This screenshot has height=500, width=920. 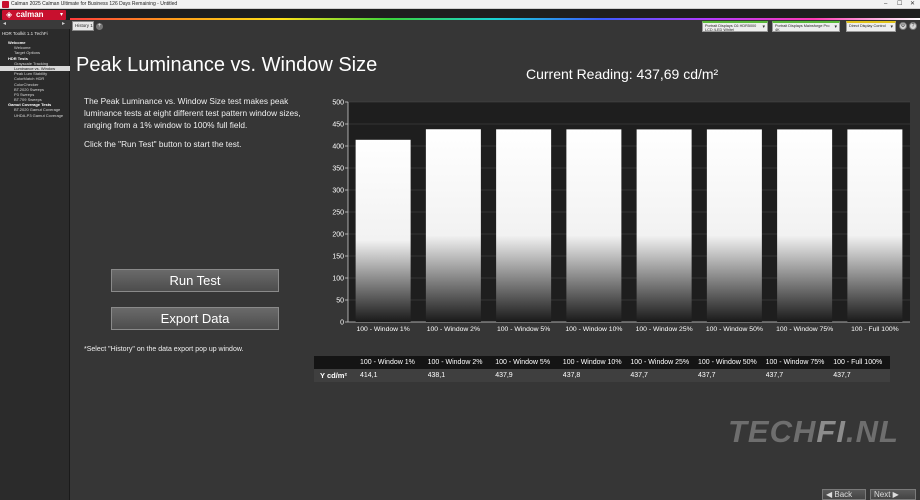 I want to click on y-tick-label: 200, so click(x=338, y=235).